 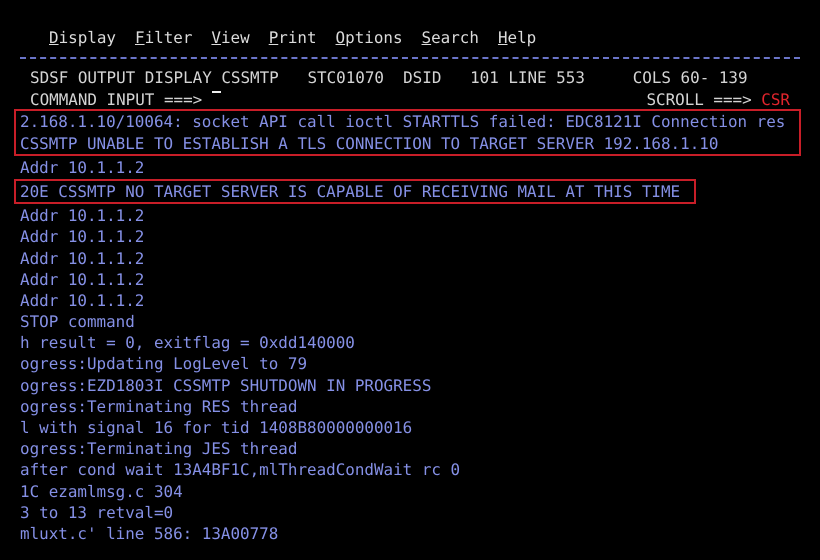 I want to click on log-line: 3 to 13 retval=0, so click(x=97, y=512).